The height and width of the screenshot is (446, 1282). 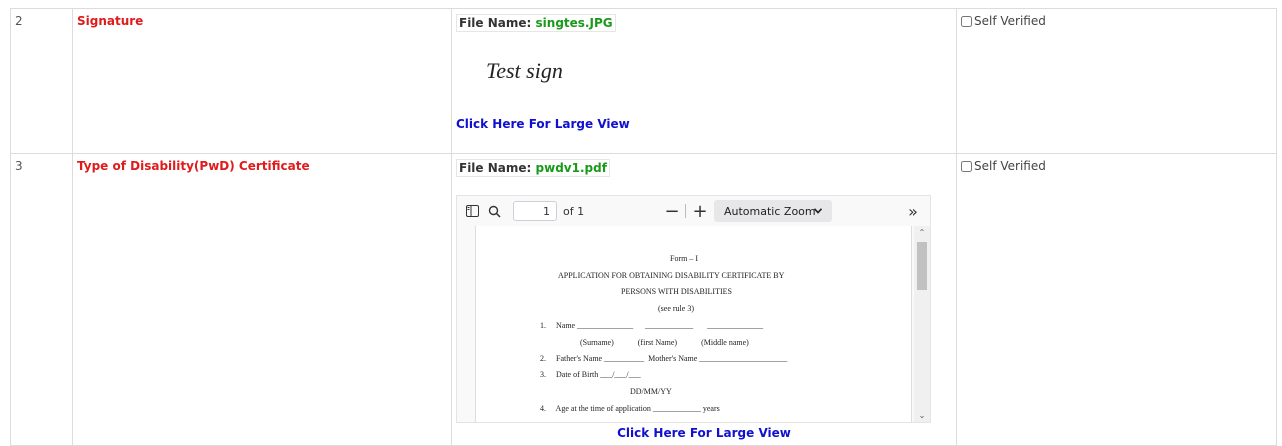 What do you see at coordinates (574, 211) in the screenshot?
I see `page-count: of 1` at bounding box center [574, 211].